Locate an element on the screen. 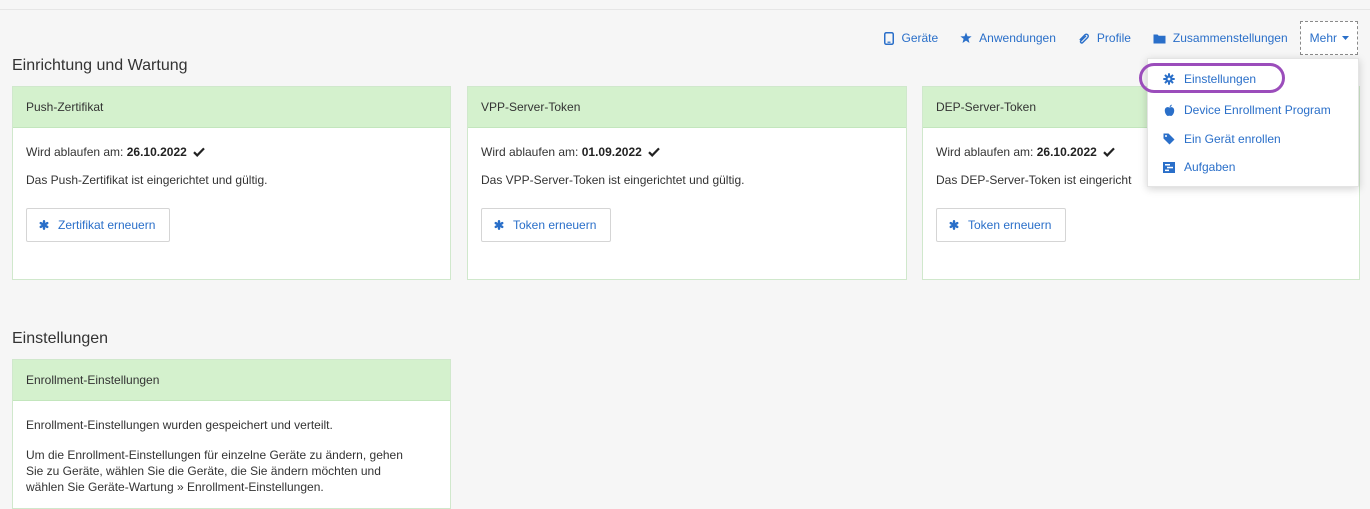  card-title: DEP-Server-Token is located at coordinates (986, 107).